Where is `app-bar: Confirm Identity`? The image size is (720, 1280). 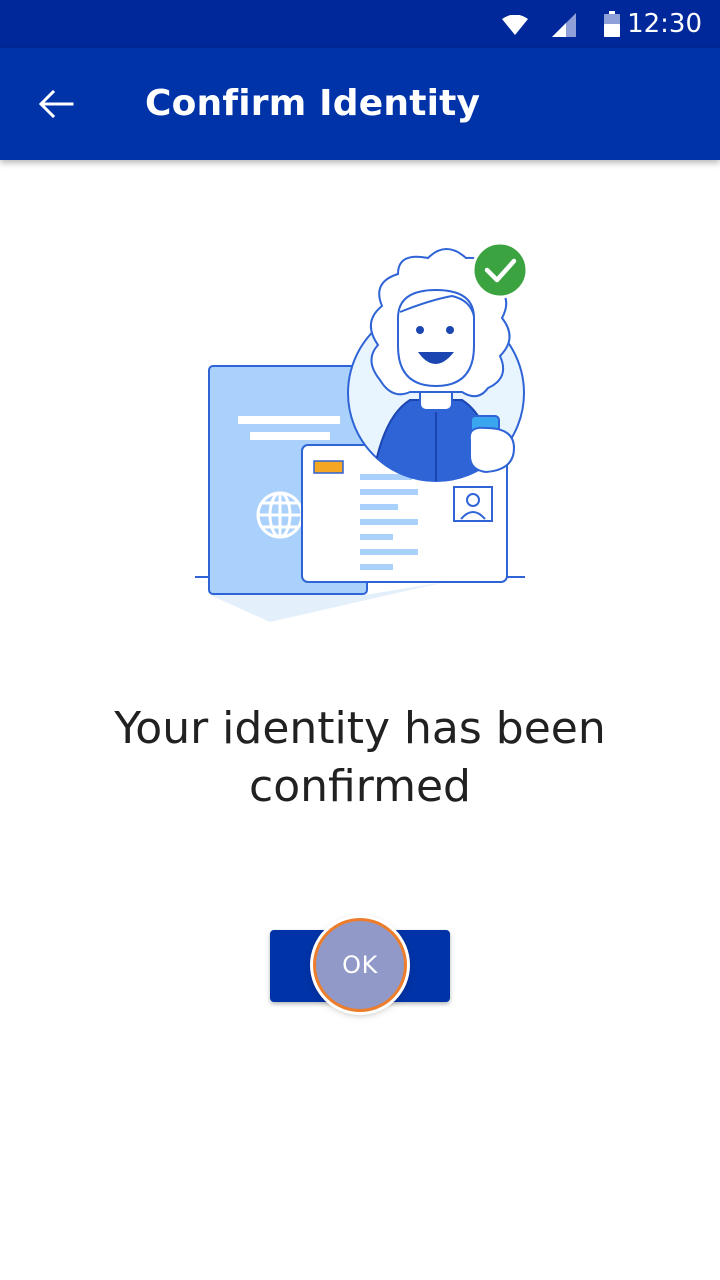
app-bar: Confirm Identity is located at coordinates (360, 104).